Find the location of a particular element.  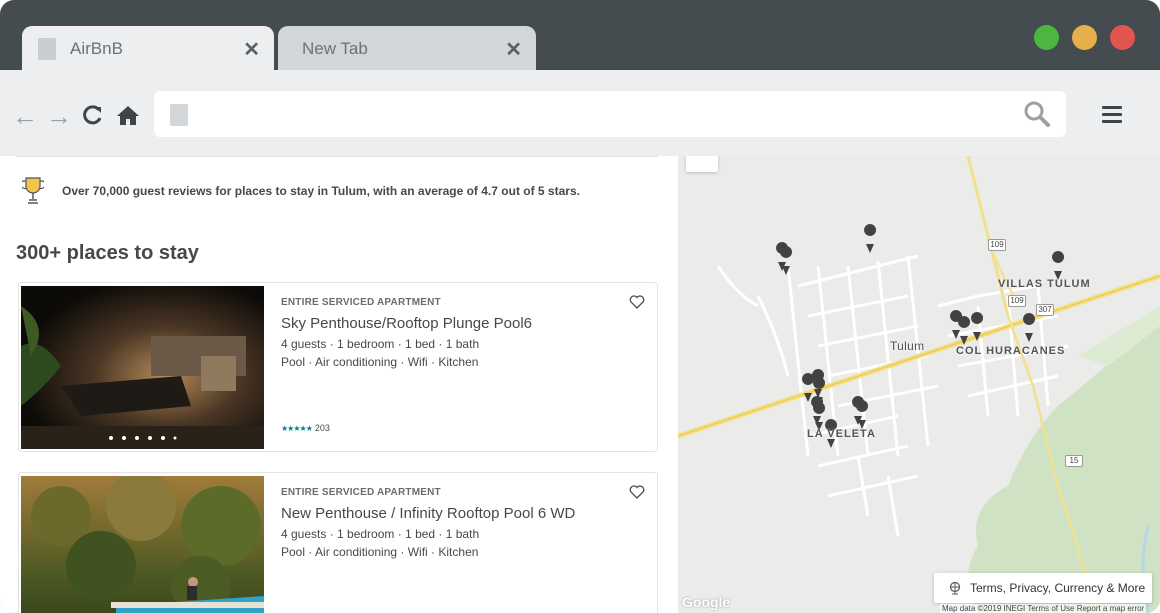

terms-button: Terms, Privacy, Currency & More is located at coordinates (1043, 588).